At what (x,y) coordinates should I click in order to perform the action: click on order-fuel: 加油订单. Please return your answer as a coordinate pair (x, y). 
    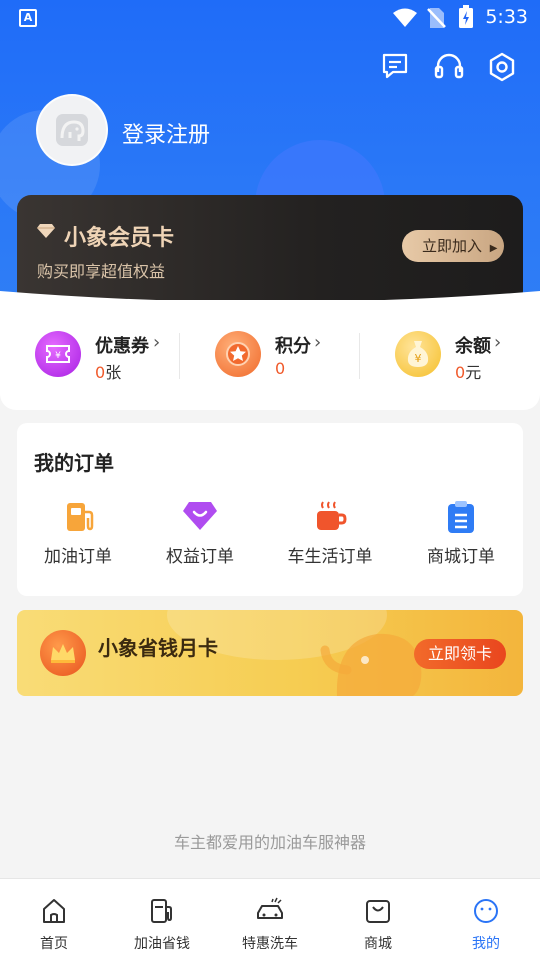
    Looking at the image, I should click on (78, 534).